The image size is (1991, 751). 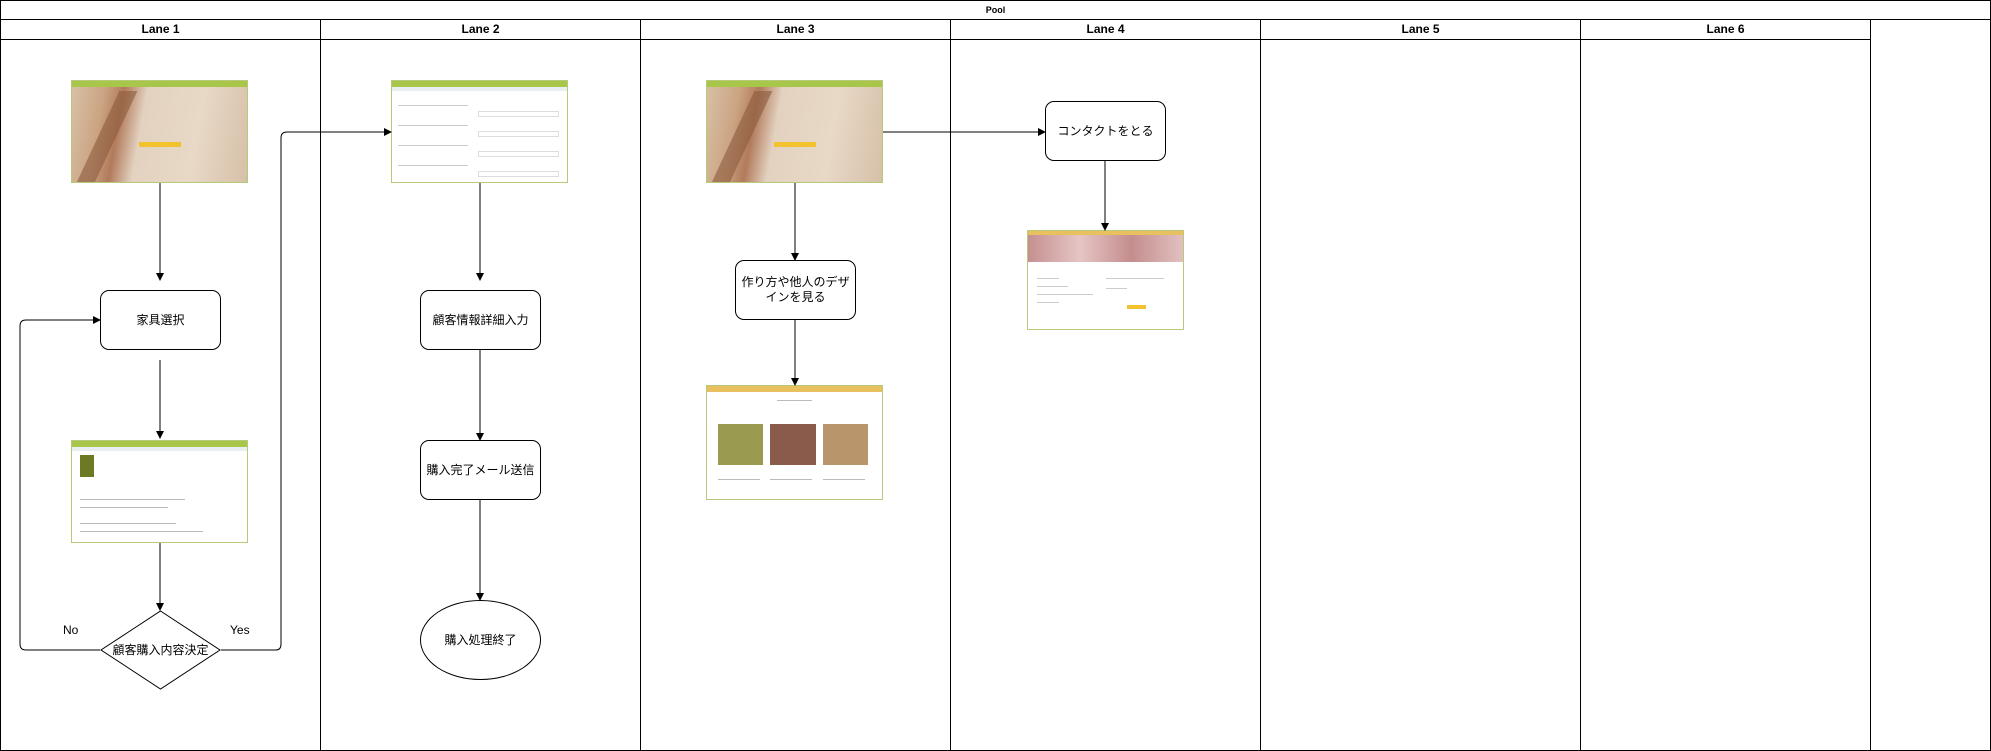 What do you see at coordinates (480, 320) in the screenshot?
I see `customer-info-node: 顧客情報詳細入力` at bounding box center [480, 320].